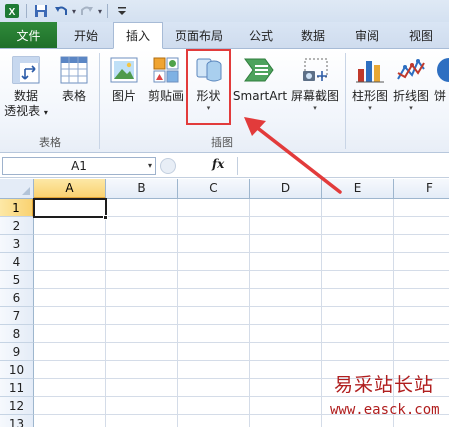  What do you see at coordinates (70, 208) in the screenshot?
I see `active-cell-a1` at bounding box center [70, 208].